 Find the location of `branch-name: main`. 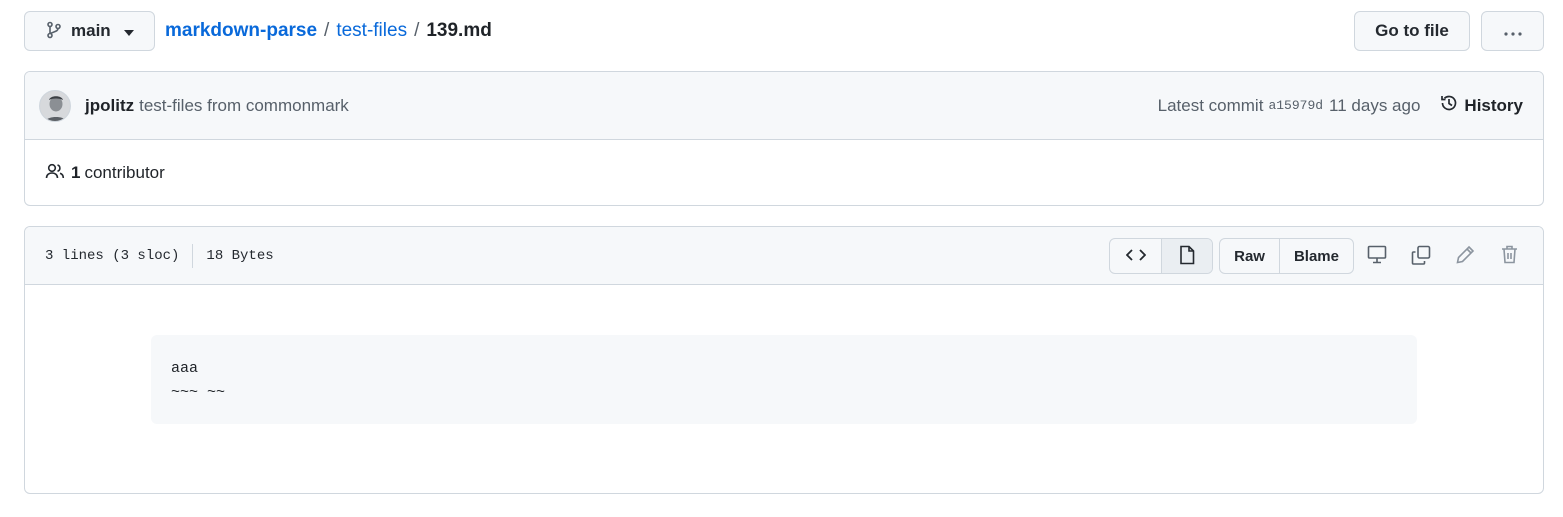

branch-name: main is located at coordinates (91, 30).